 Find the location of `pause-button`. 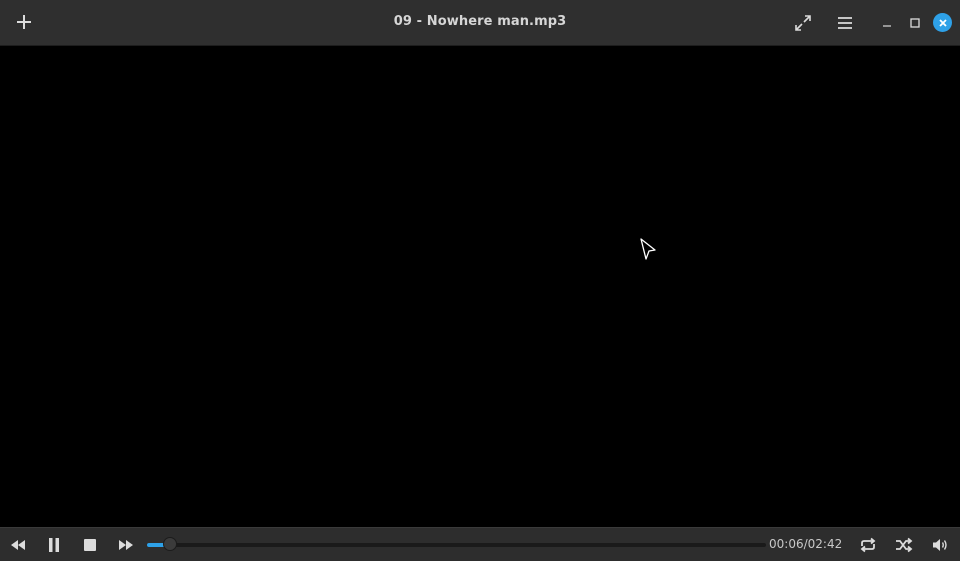

pause-button is located at coordinates (54, 545).